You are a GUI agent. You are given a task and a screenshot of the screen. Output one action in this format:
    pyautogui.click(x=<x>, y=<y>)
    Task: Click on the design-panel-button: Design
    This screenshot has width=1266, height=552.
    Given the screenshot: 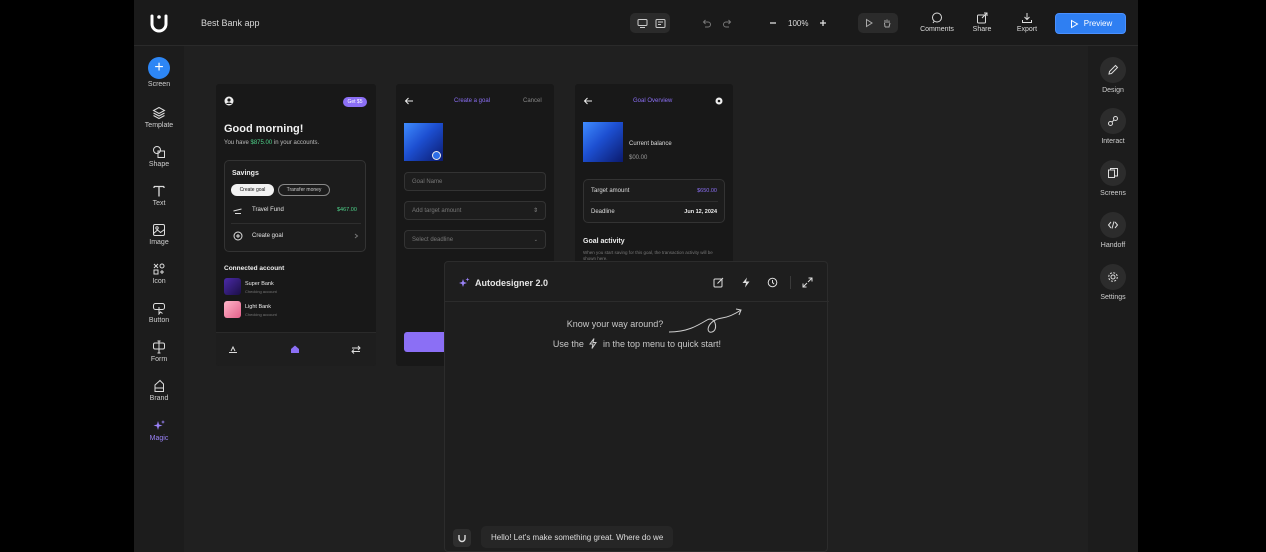 What is the action you would take?
    pyautogui.click(x=1113, y=75)
    